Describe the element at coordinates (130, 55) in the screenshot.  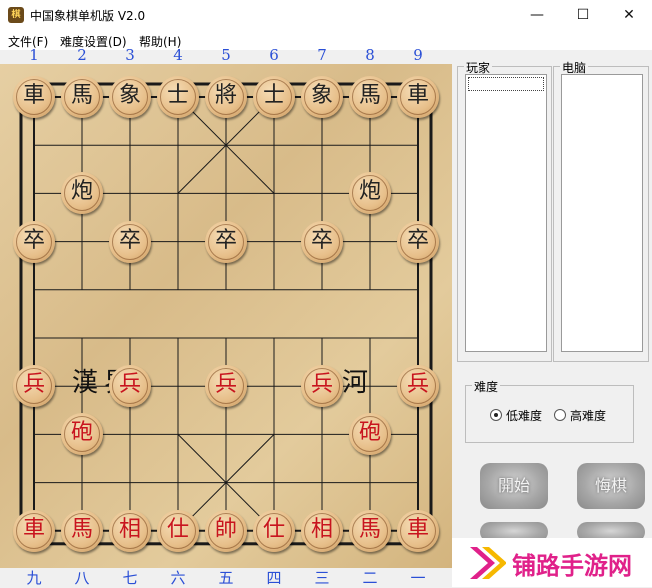
I see `column-number: 3` at that location.